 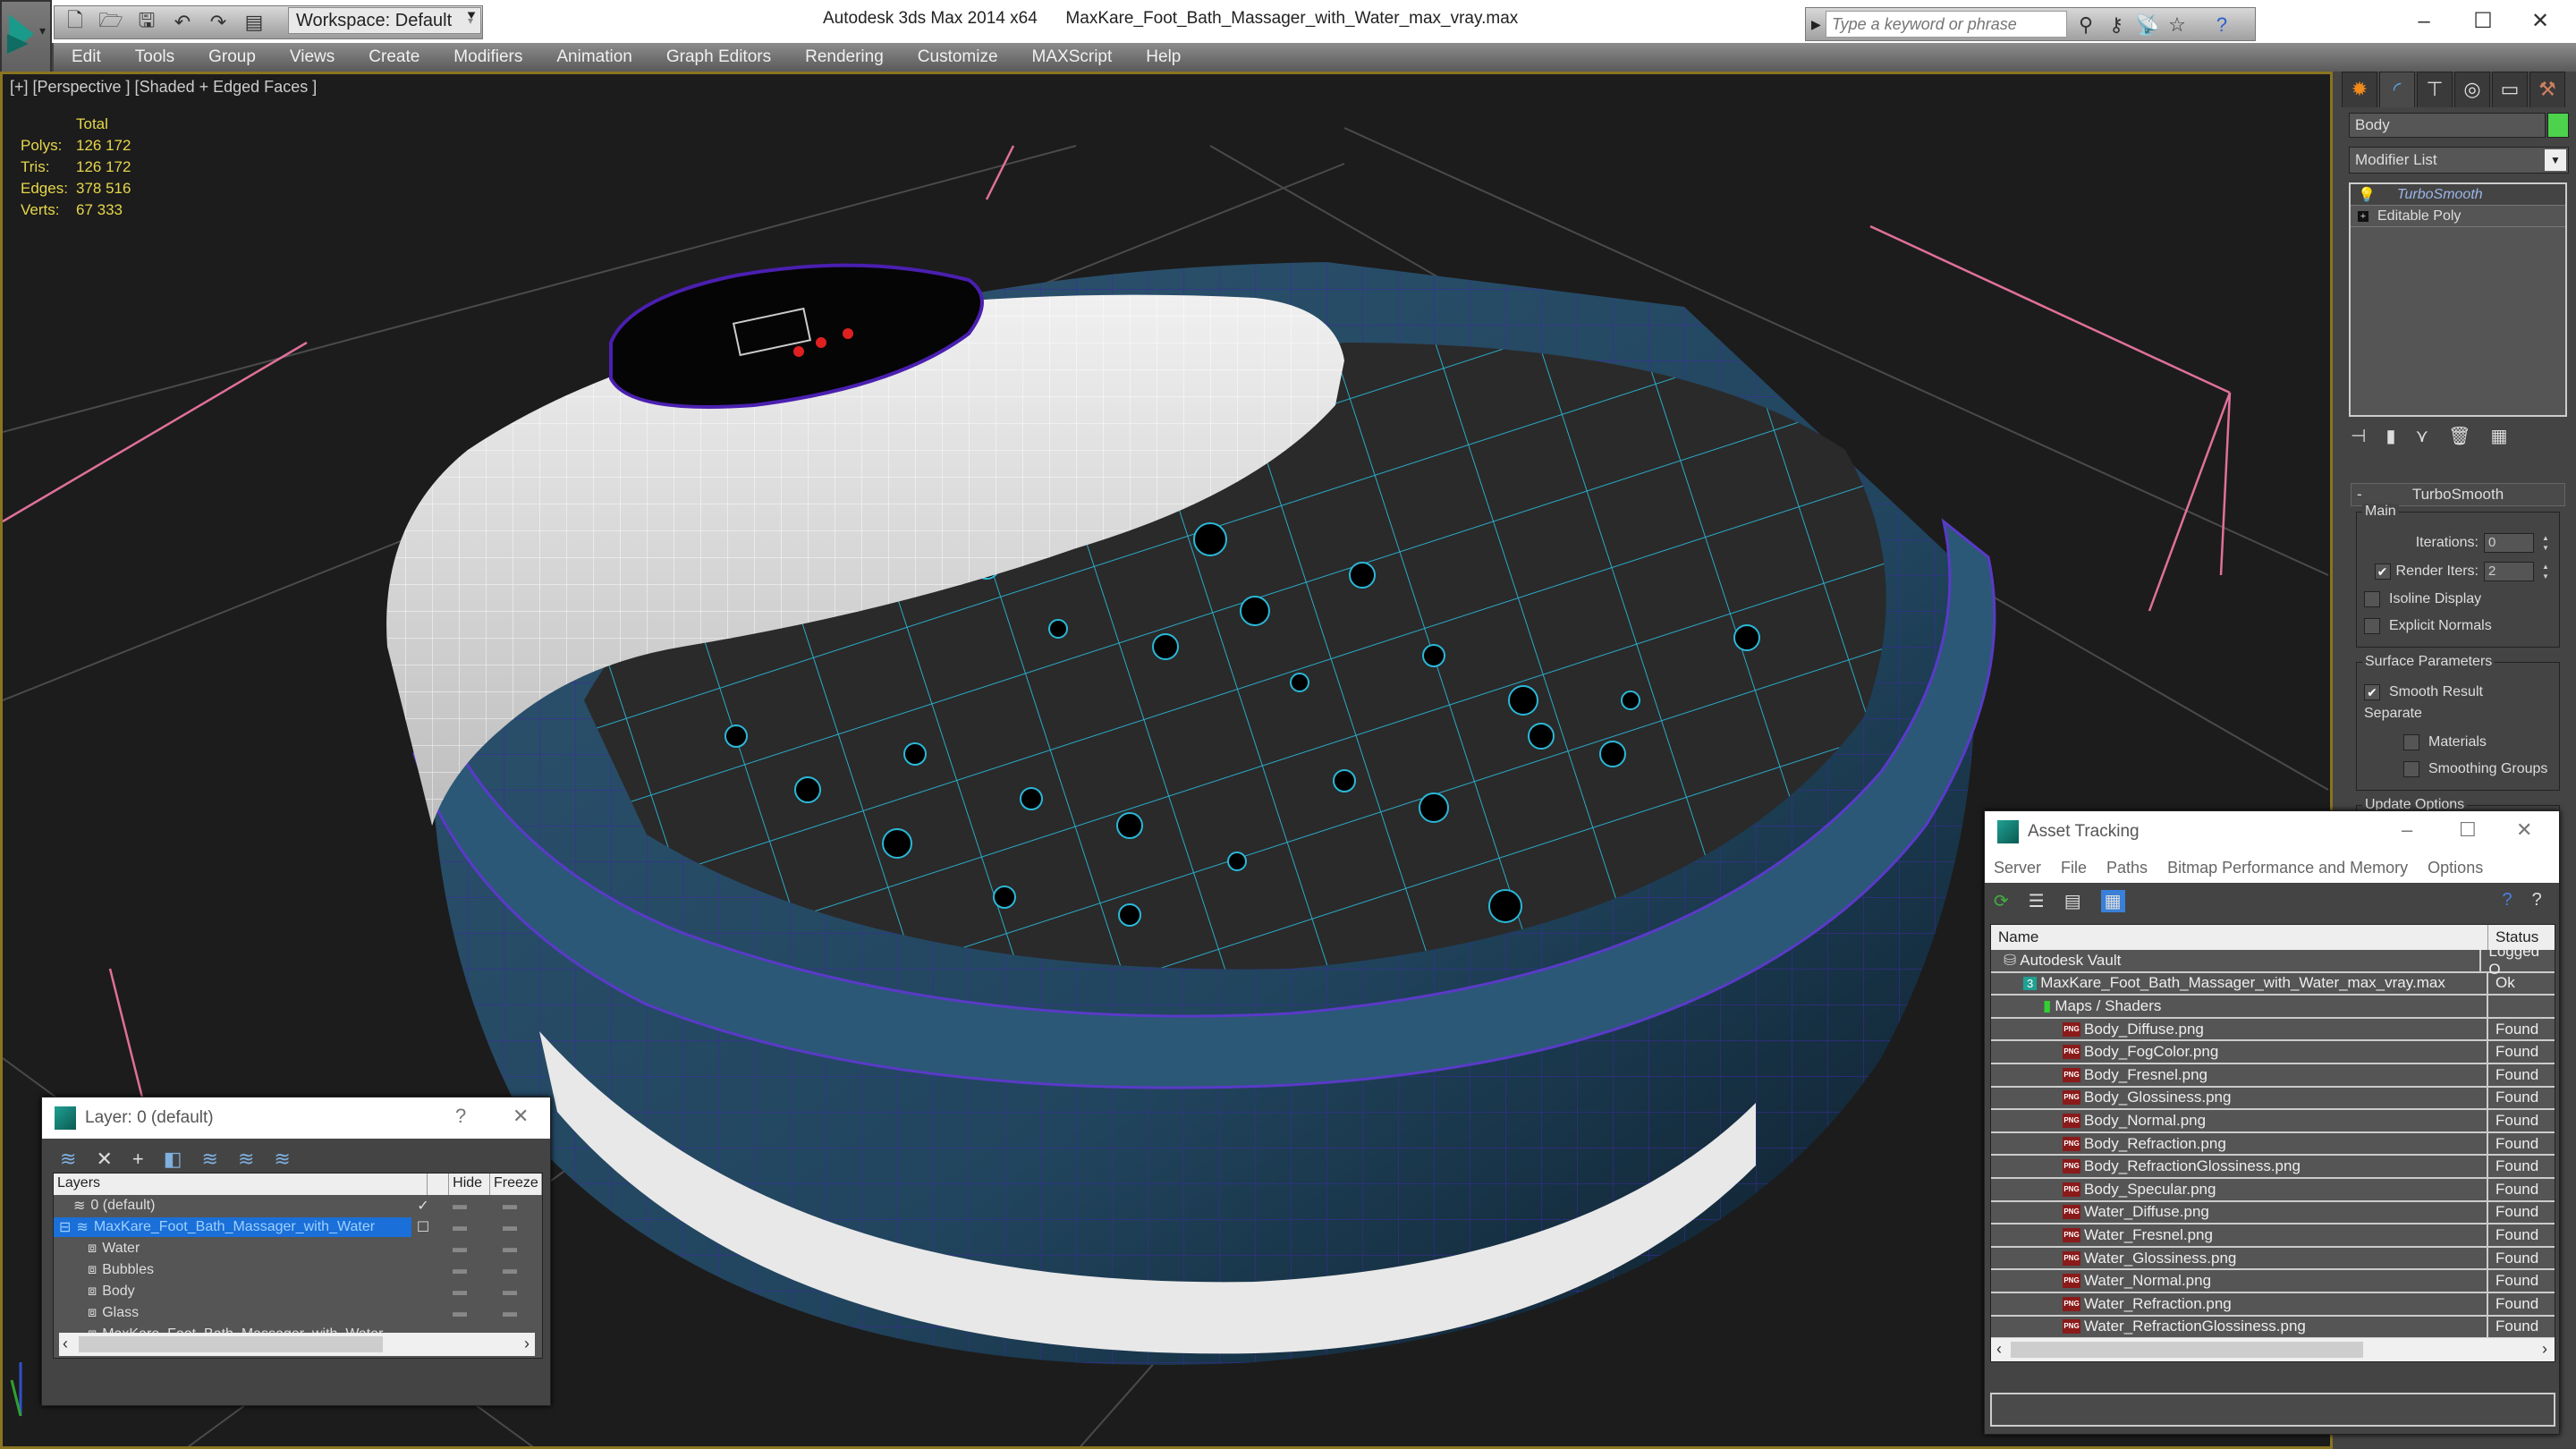 I want to click on menu-group: Group, so click(x=232, y=57).